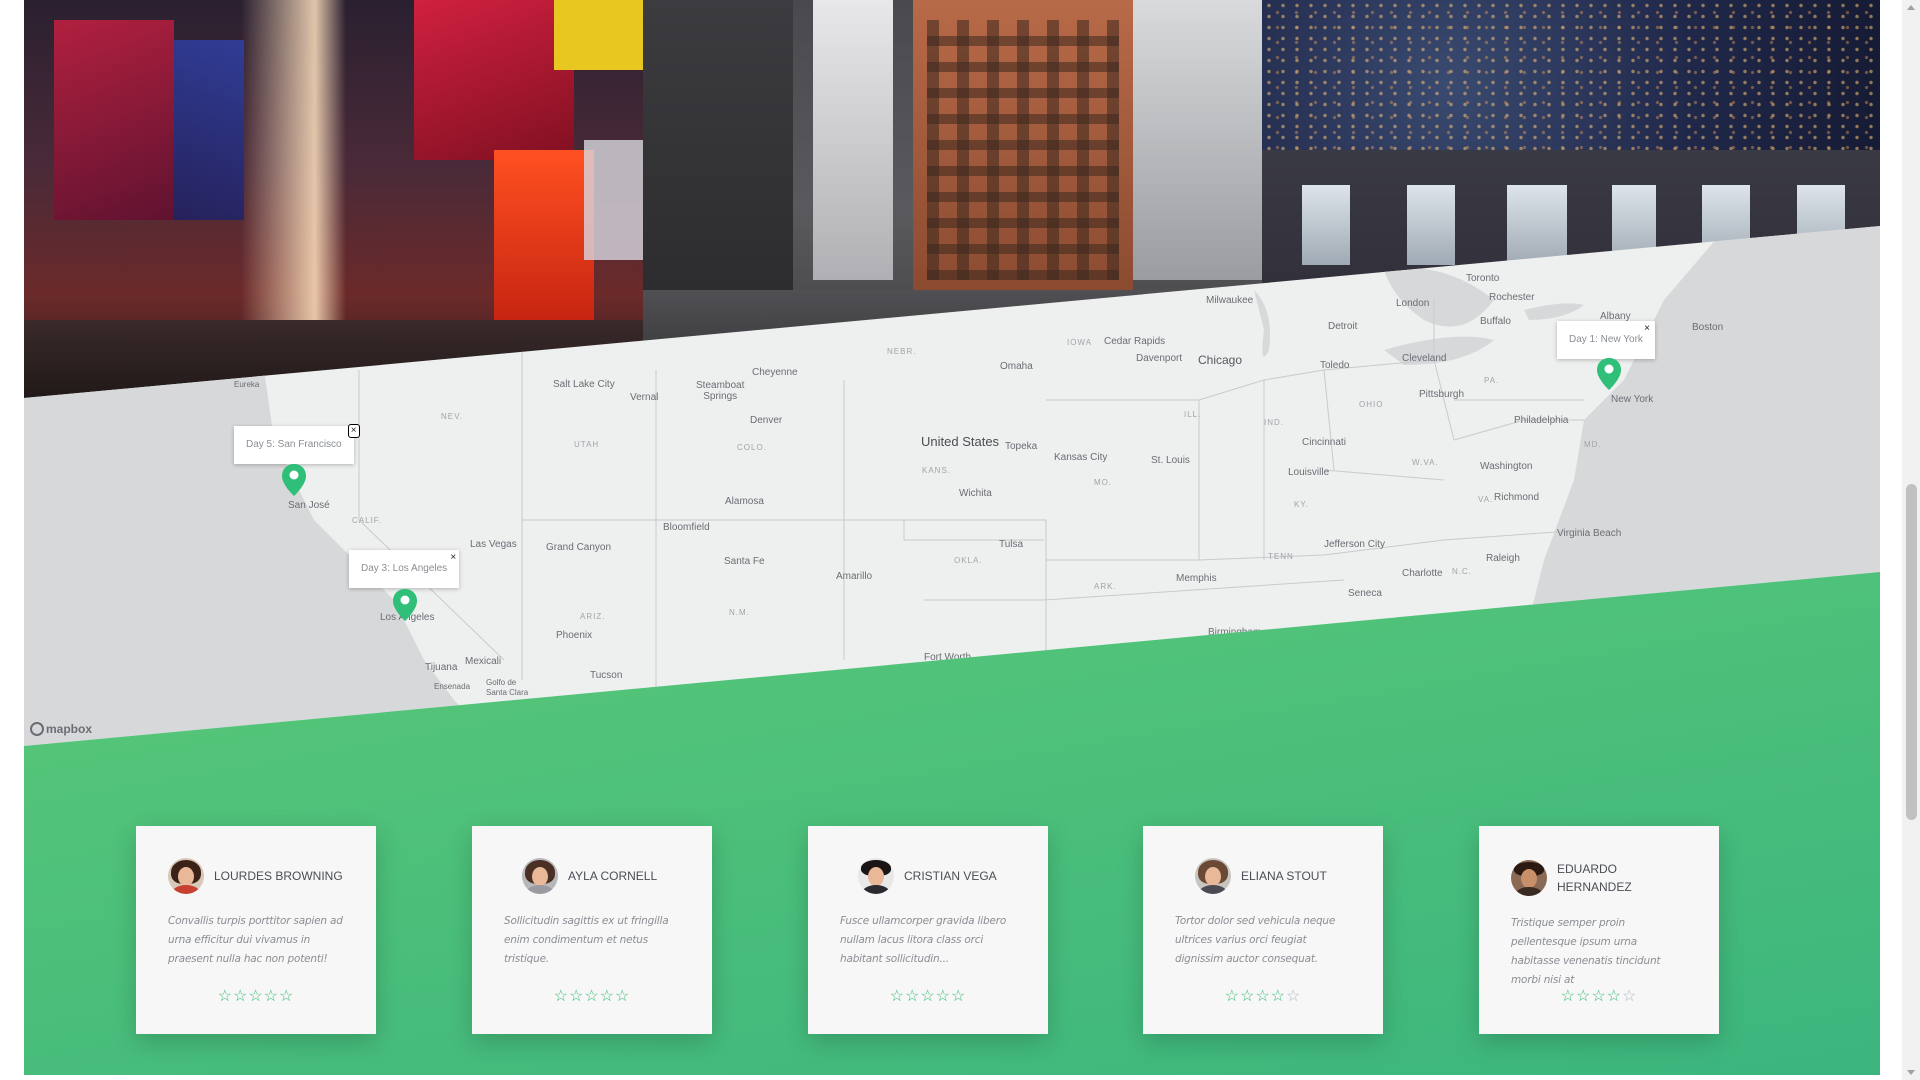 This screenshot has width=1920, height=1080. Describe the element at coordinates (1462, 571) in the screenshot. I see `state-label: N.C.` at that location.